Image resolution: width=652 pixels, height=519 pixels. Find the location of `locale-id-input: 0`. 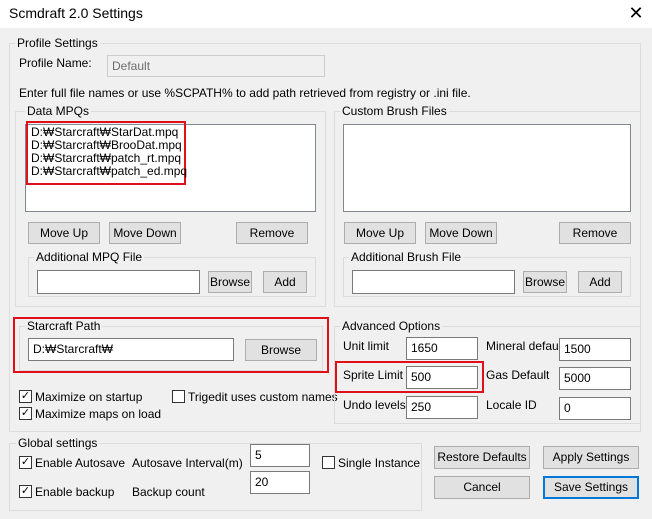

locale-id-input: 0 is located at coordinates (595, 408).